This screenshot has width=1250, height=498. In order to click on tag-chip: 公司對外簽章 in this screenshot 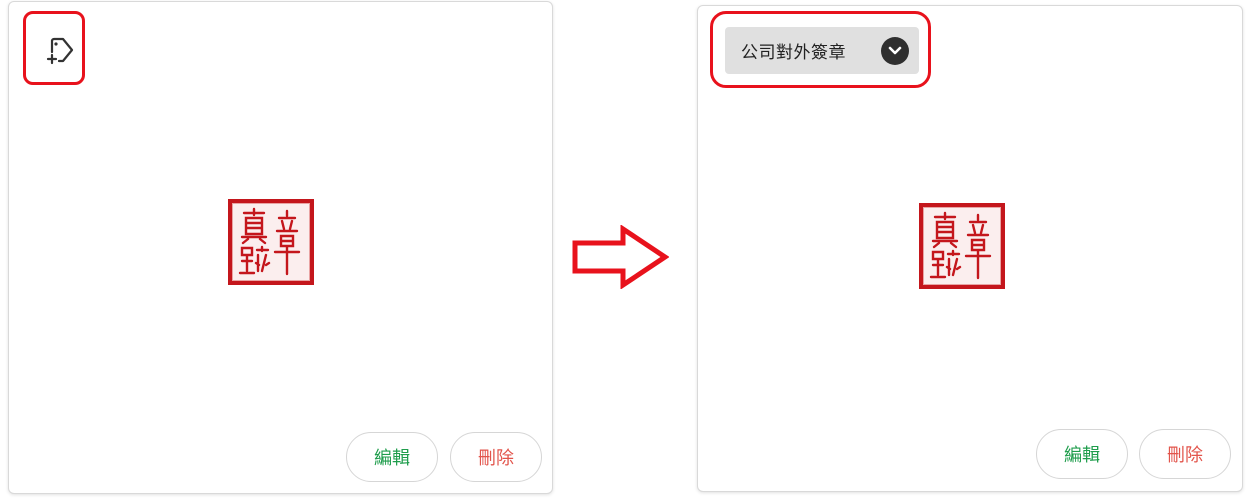, I will do `click(822, 50)`.